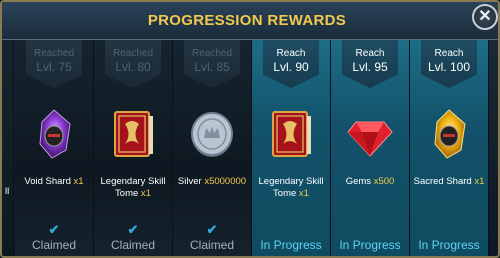 This screenshot has height=258, width=500. Describe the element at coordinates (444, 181) in the screenshot. I see `reward-name-text: Sacred Shard` at that location.